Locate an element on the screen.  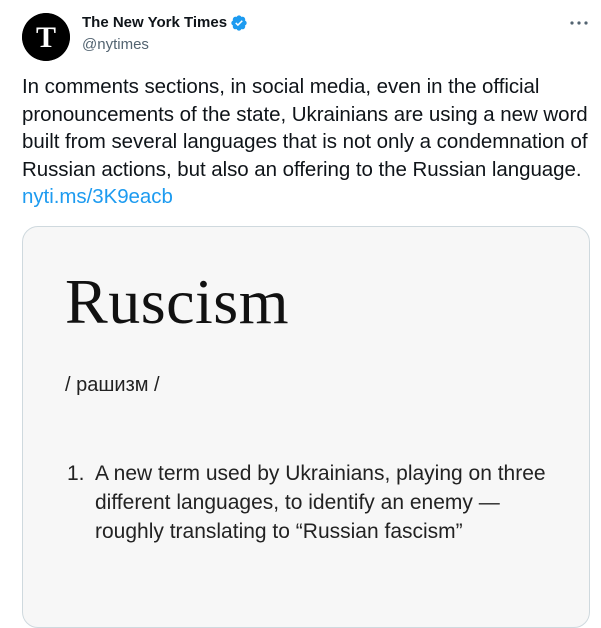
more-options-button is located at coordinates (579, 23).